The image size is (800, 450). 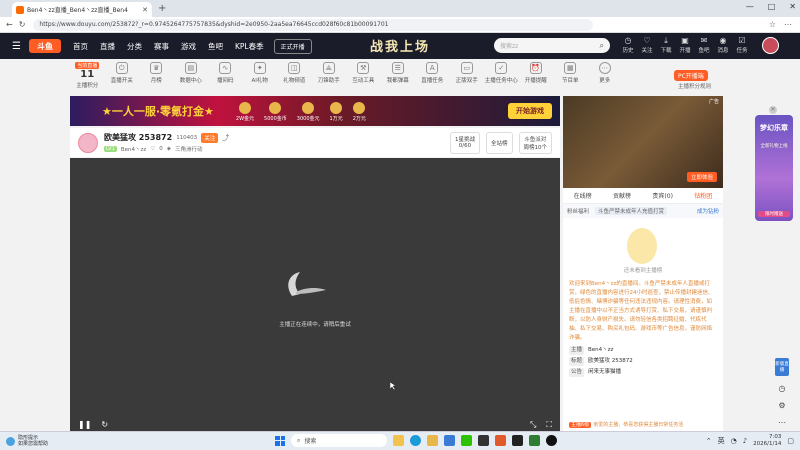 What do you see at coordinates (583, 195) in the screenshot?
I see `tab-online: 在线榜` at bounding box center [583, 195].